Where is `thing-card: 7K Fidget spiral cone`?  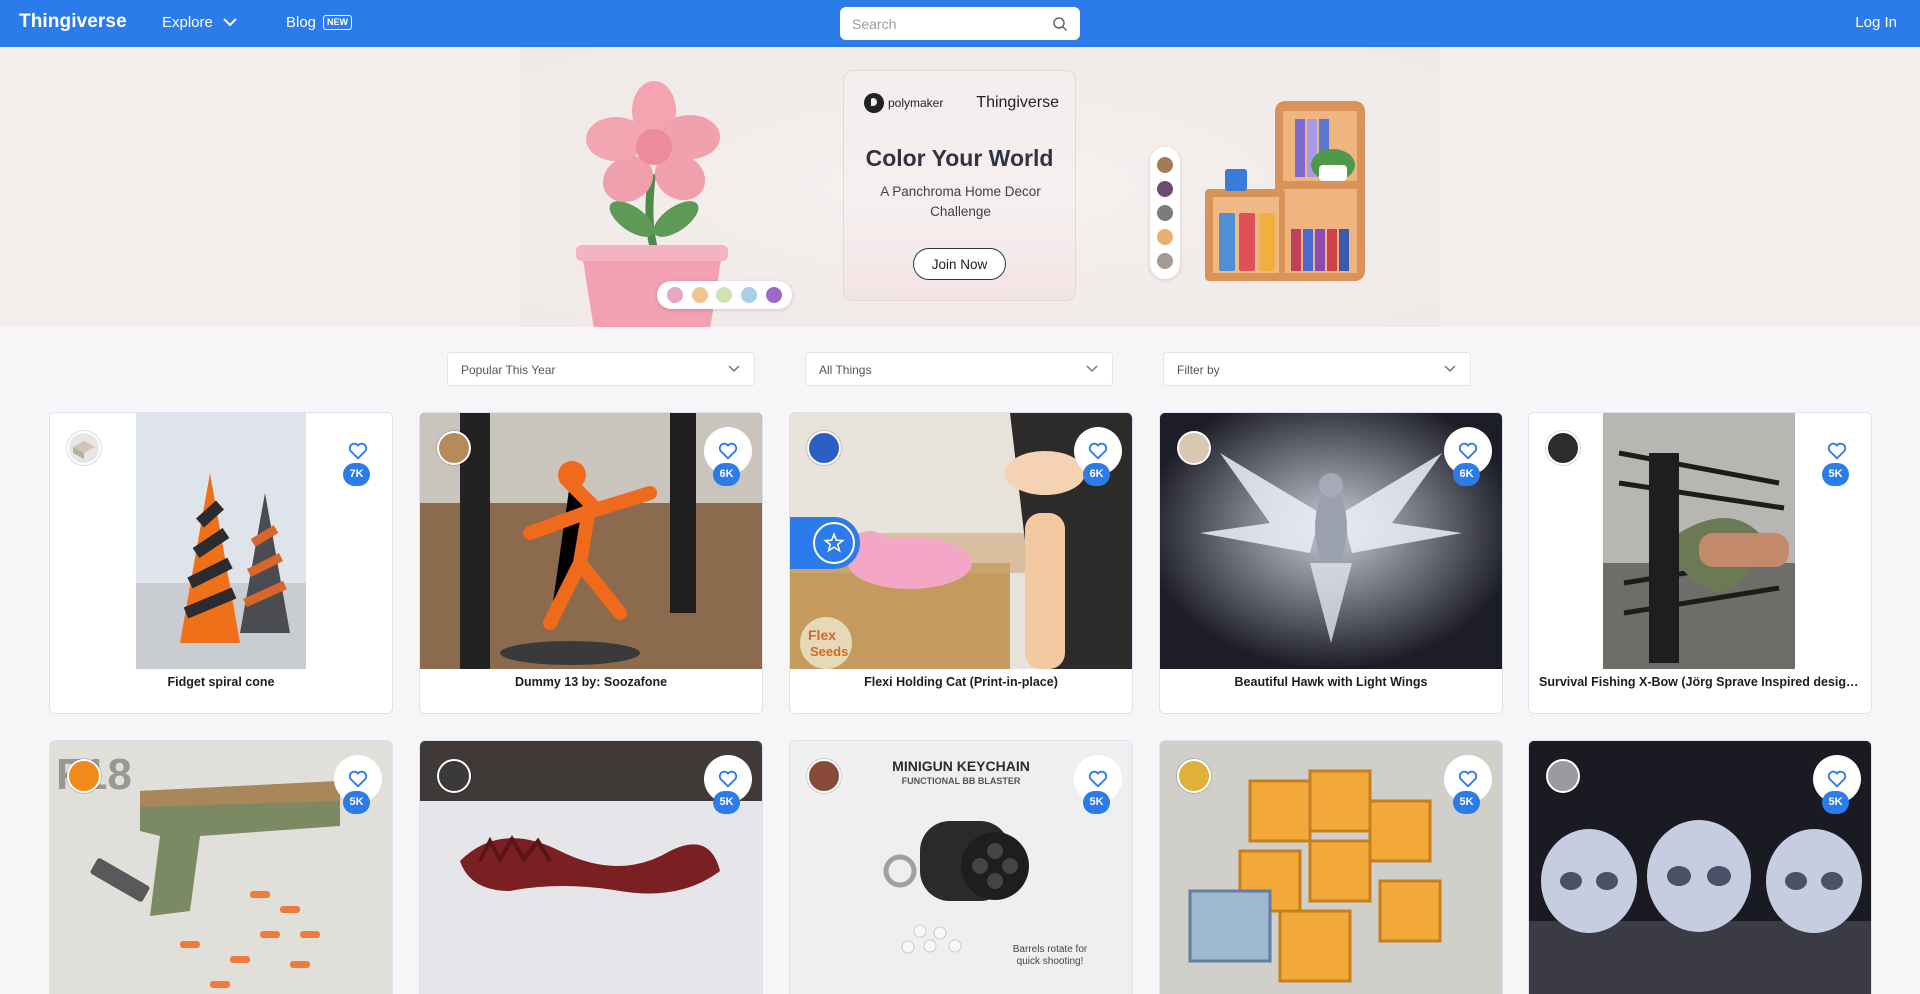 thing-card: 7K Fidget spiral cone is located at coordinates (221, 563).